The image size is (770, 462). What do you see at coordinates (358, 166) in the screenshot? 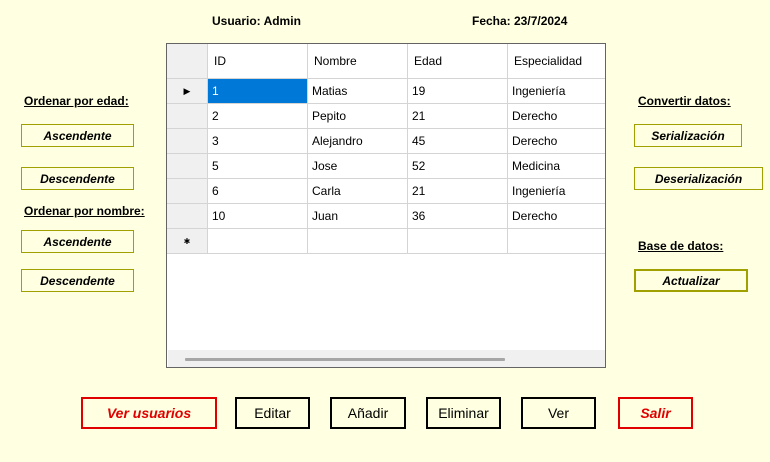
I see `grid-cell: Jose` at bounding box center [358, 166].